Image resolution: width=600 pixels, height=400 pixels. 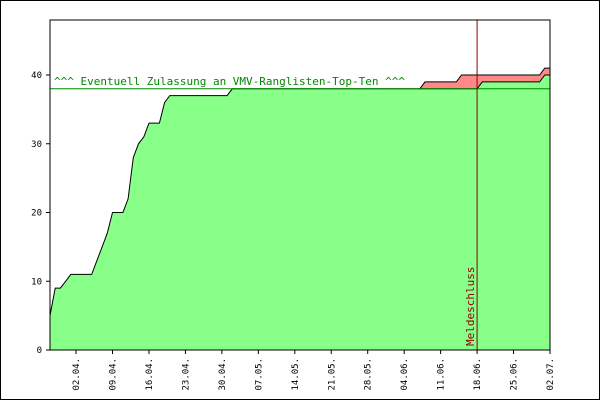 I want to click on x-tick-label: 25.06., so click(x=515, y=374).